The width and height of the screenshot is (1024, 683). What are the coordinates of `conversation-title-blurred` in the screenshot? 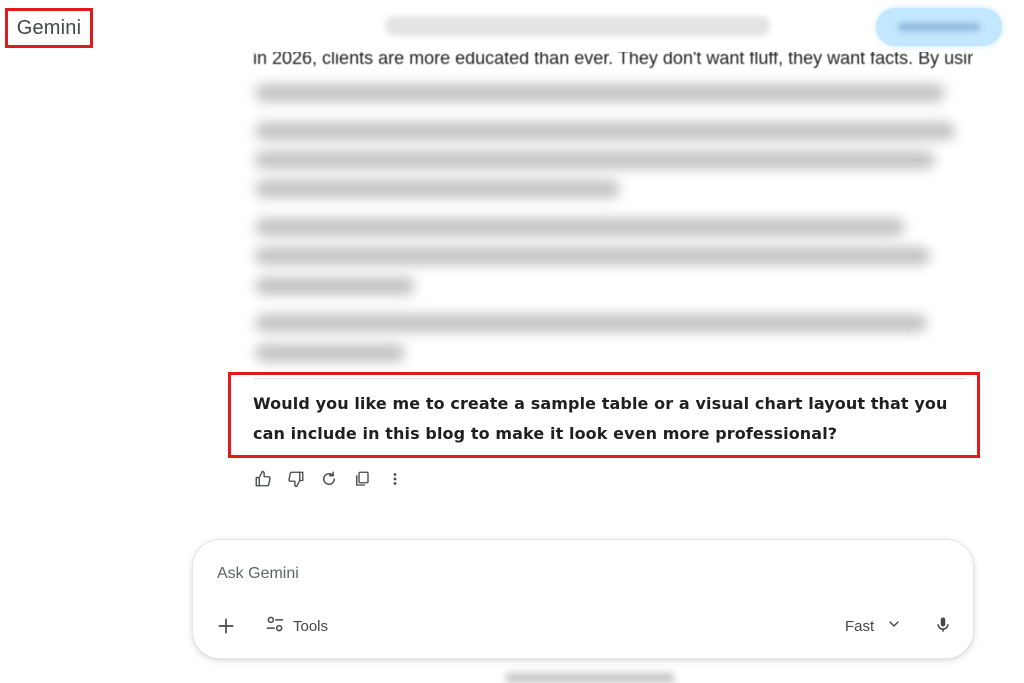 It's located at (577, 26).